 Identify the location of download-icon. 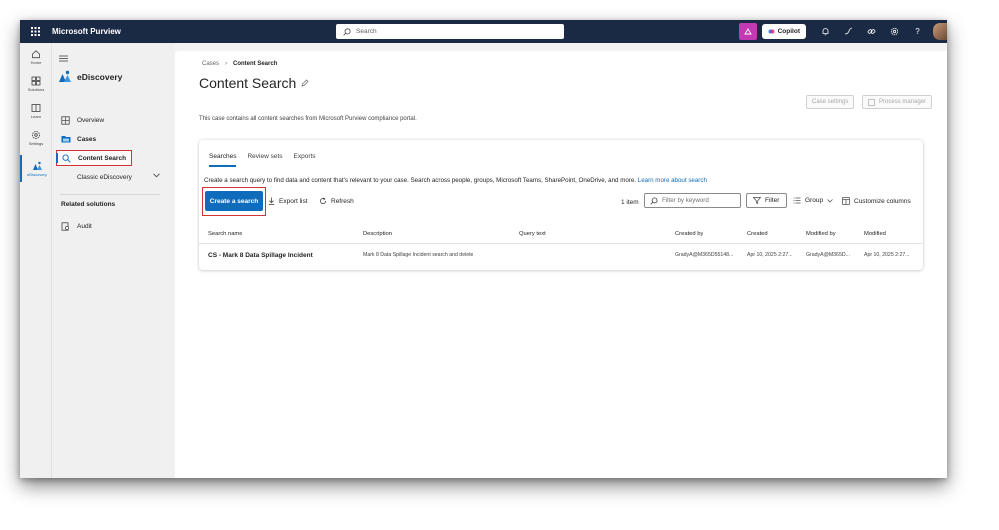
(271, 201).